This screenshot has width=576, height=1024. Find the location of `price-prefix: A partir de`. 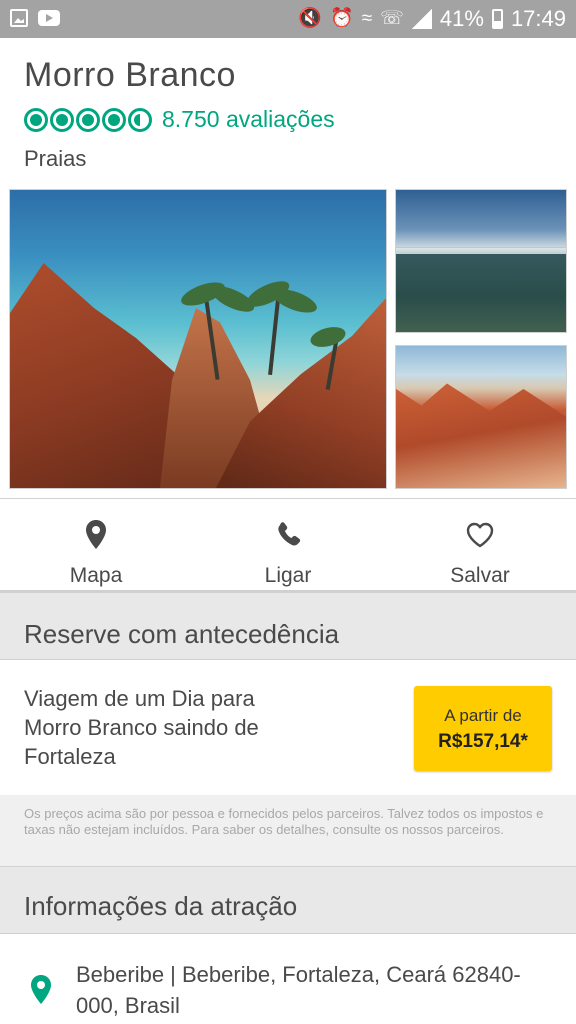

price-prefix: A partir de is located at coordinates (483, 715).